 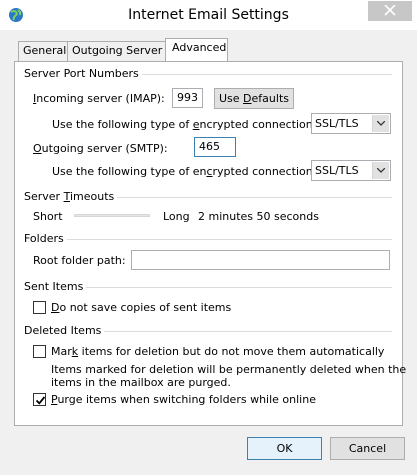 I want to click on tab-advanced-label: Advanced, so click(x=199, y=47).